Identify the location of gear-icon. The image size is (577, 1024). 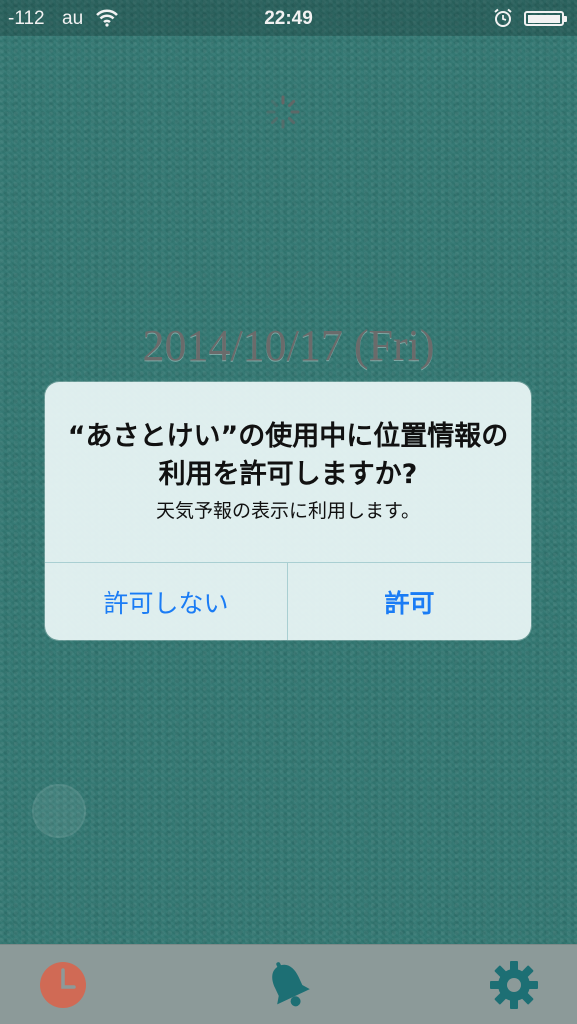
(514, 985).